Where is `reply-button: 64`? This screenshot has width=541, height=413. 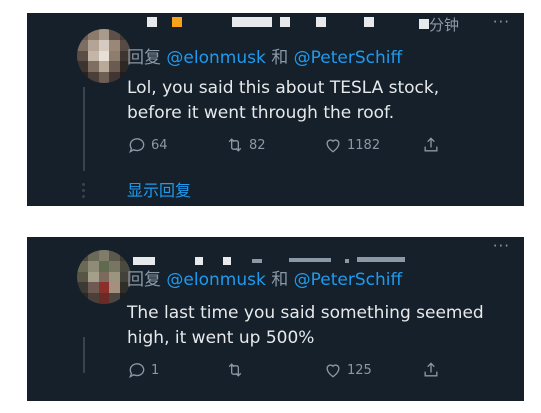 reply-button: 64 is located at coordinates (147, 145).